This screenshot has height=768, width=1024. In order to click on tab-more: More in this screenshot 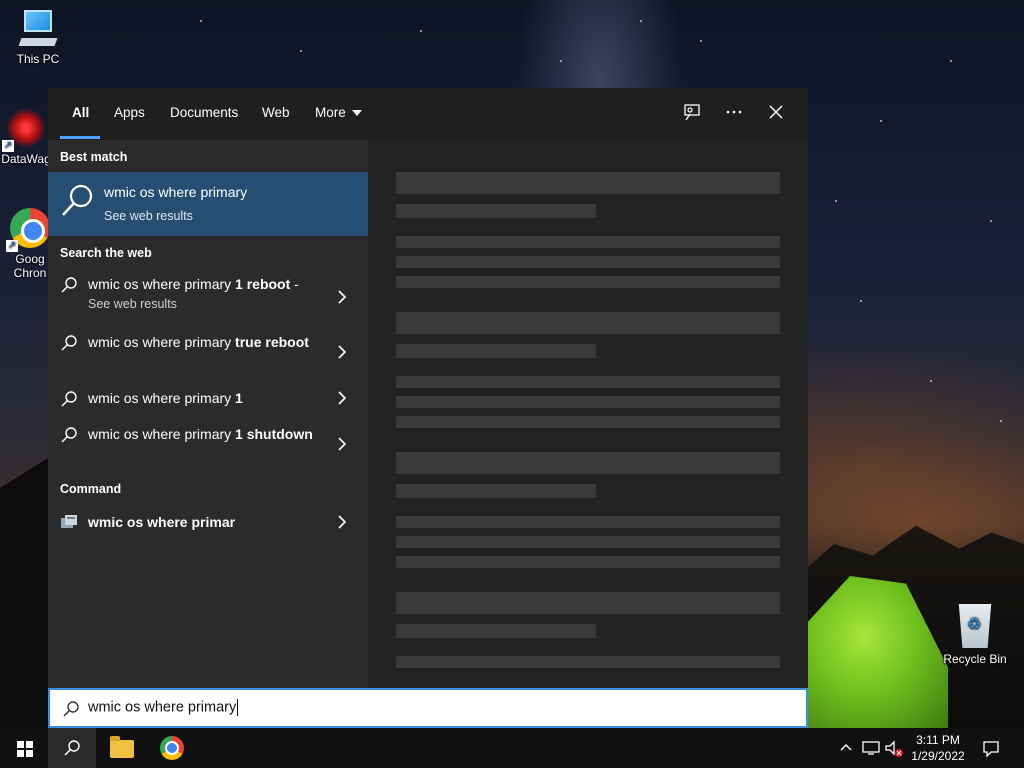, I will do `click(338, 112)`.